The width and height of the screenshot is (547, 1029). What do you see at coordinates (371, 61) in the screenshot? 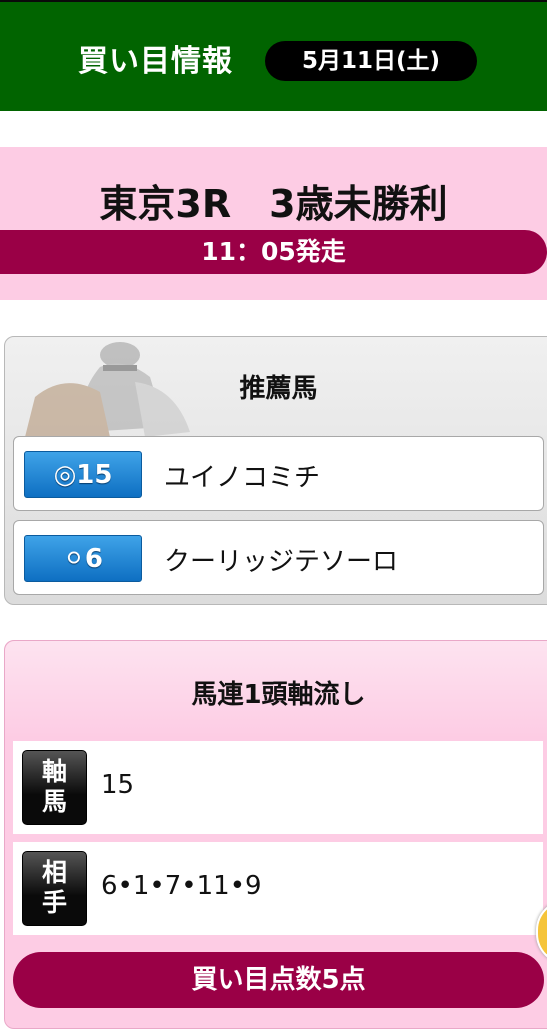
I see `date-badge: 5月11日(土)` at bounding box center [371, 61].